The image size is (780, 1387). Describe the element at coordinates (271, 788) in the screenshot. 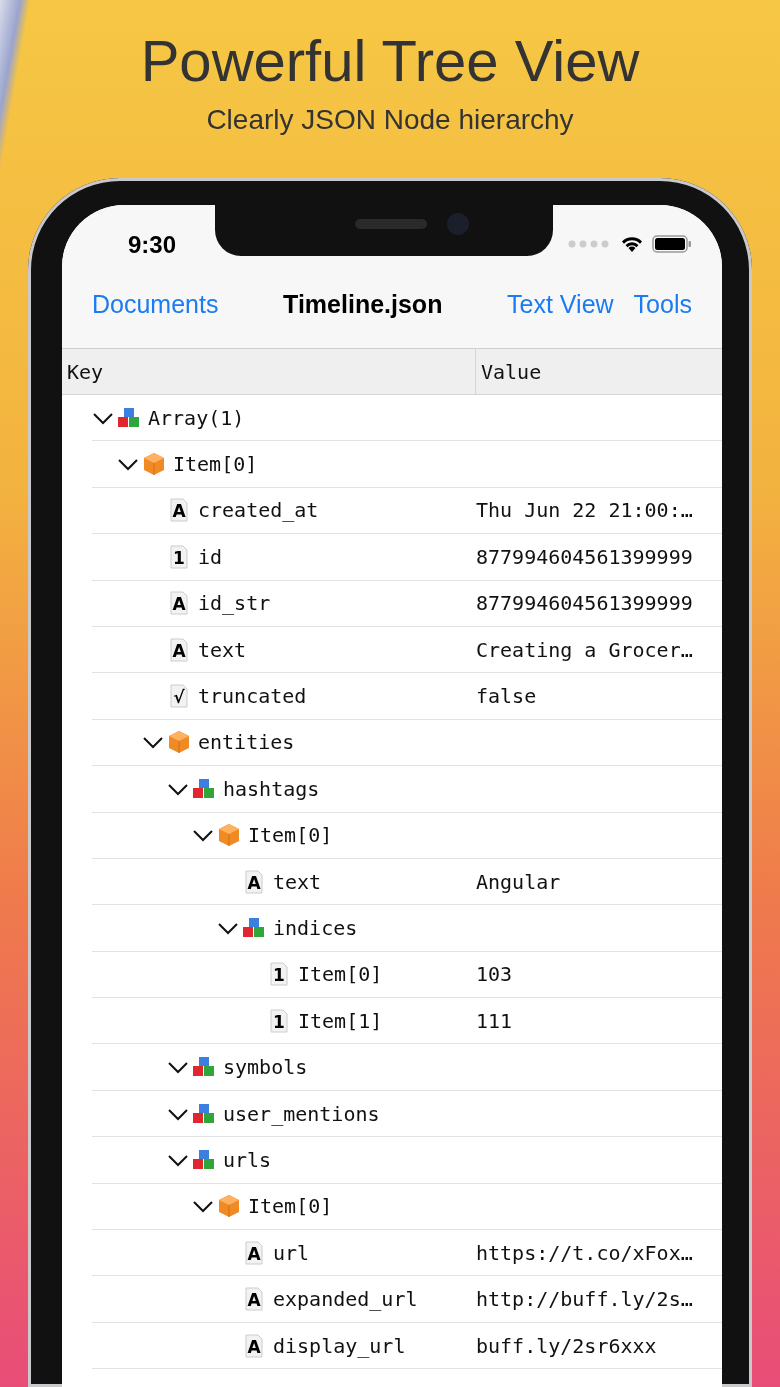

I see `key-text: hashtags` at that location.